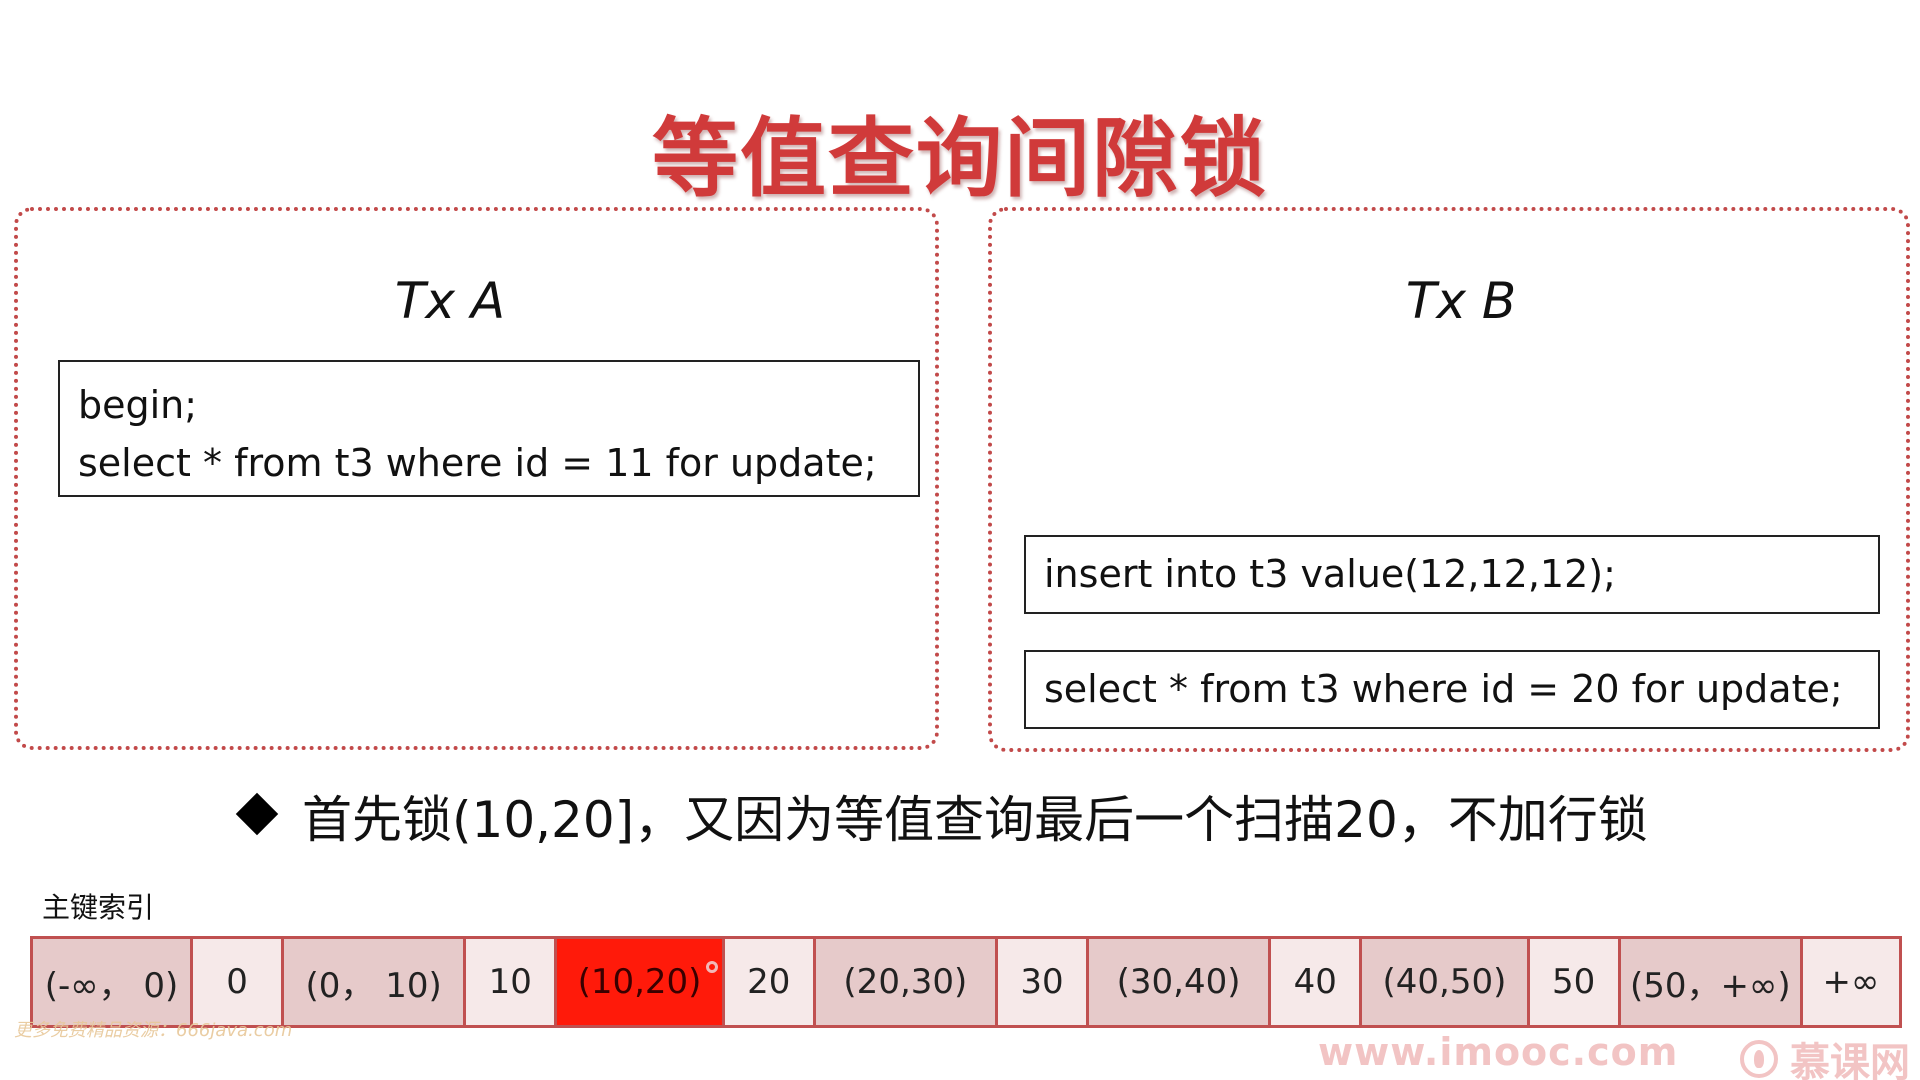 The height and width of the screenshot is (1080, 1920). I want to click on index-record-cell: 40, so click(1317, 982).